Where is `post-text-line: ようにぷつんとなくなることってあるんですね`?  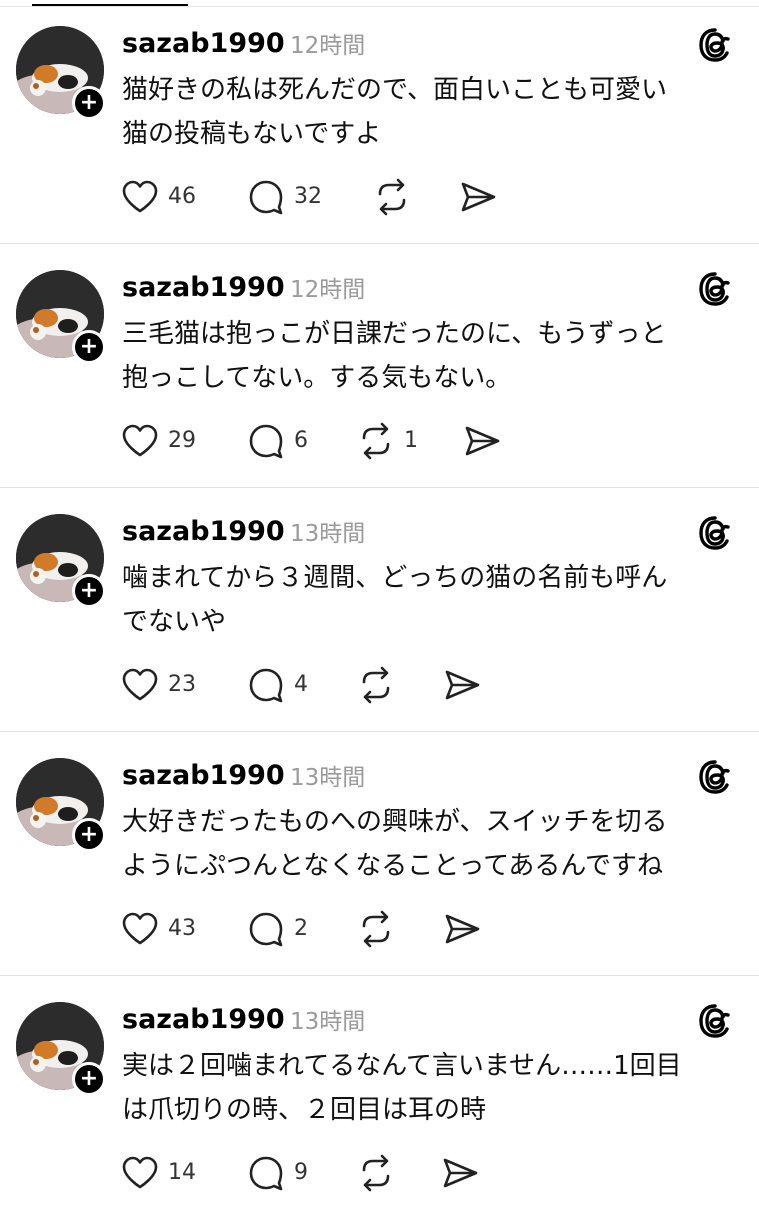 post-text-line: ようにぷつんとなくなることってあるんですね is located at coordinates (393, 866).